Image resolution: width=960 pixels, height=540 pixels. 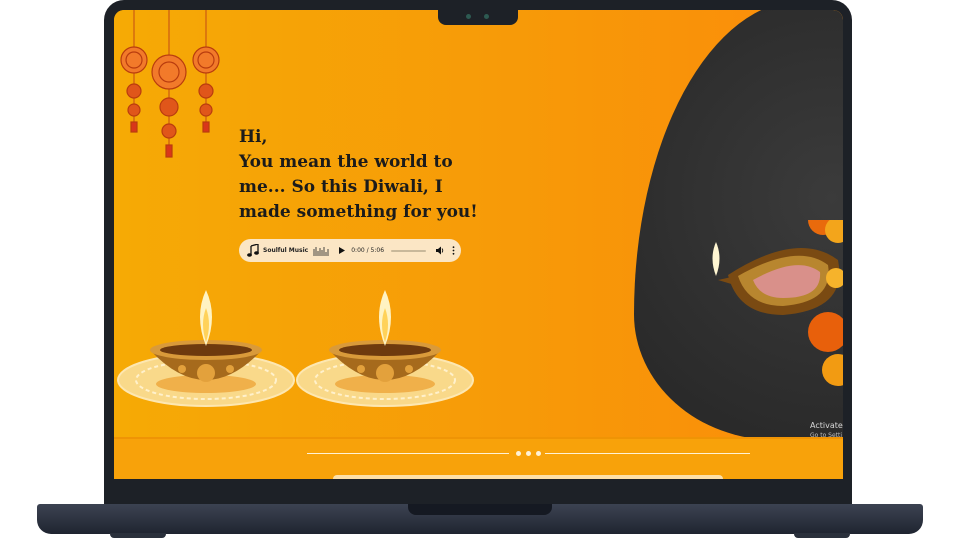 I want to click on music-note-icon, so click(x=253, y=250).